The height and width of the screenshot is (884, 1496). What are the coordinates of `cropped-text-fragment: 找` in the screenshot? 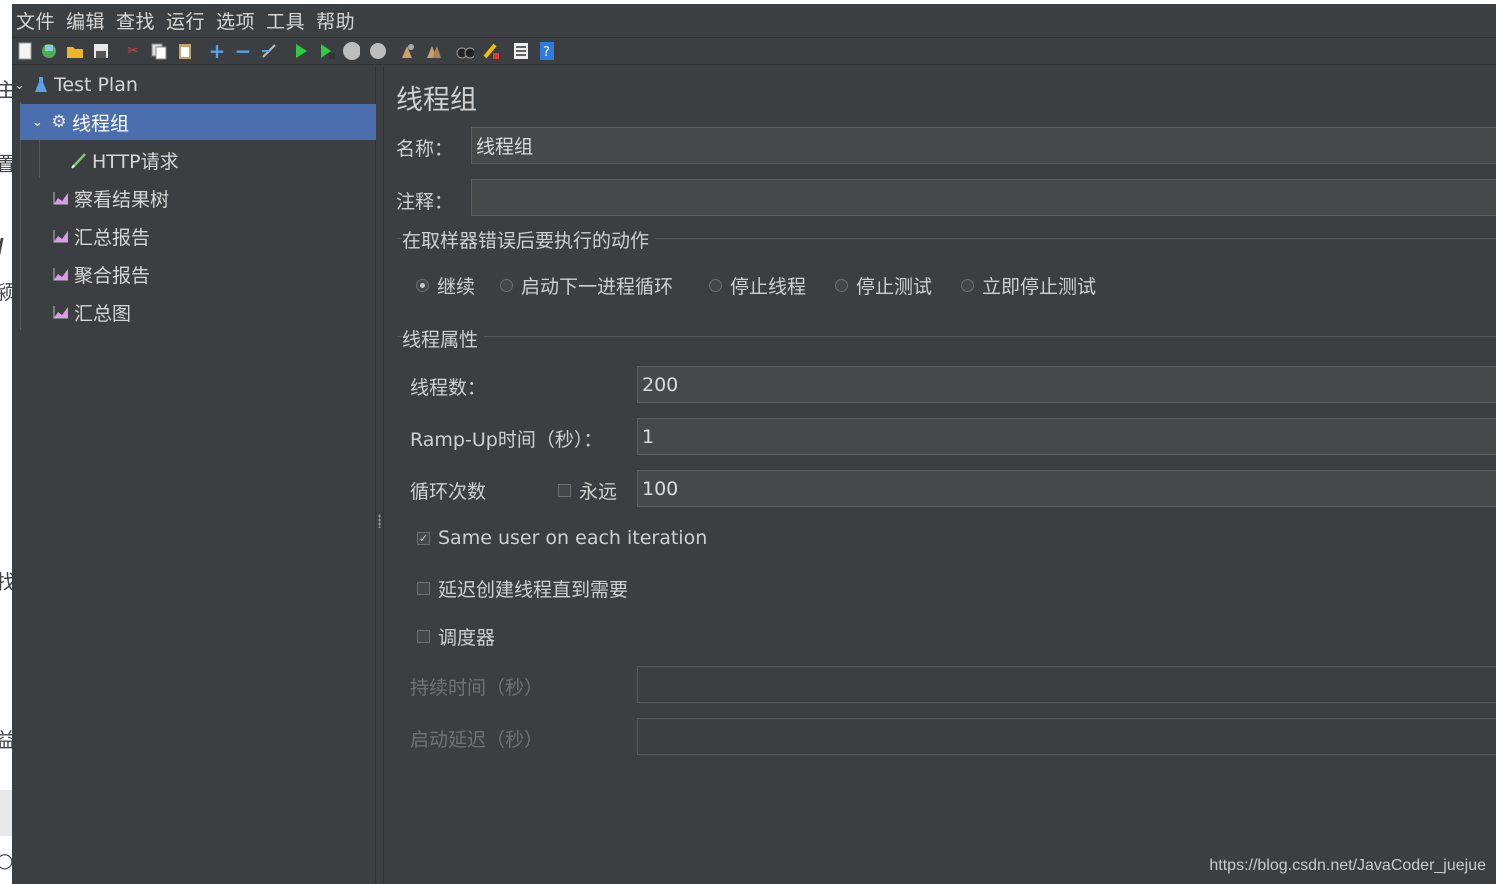 It's located at (6, 582).